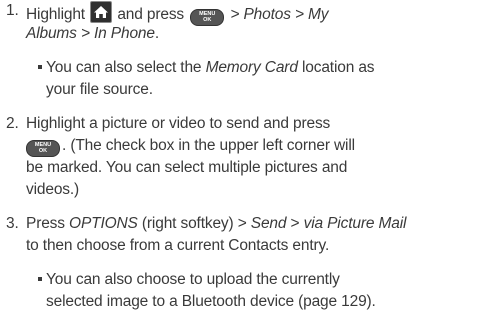 This screenshot has width=499, height=329. What do you see at coordinates (90, 33) in the screenshot?
I see `menu-path: Albums > In Phone` at bounding box center [90, 33].